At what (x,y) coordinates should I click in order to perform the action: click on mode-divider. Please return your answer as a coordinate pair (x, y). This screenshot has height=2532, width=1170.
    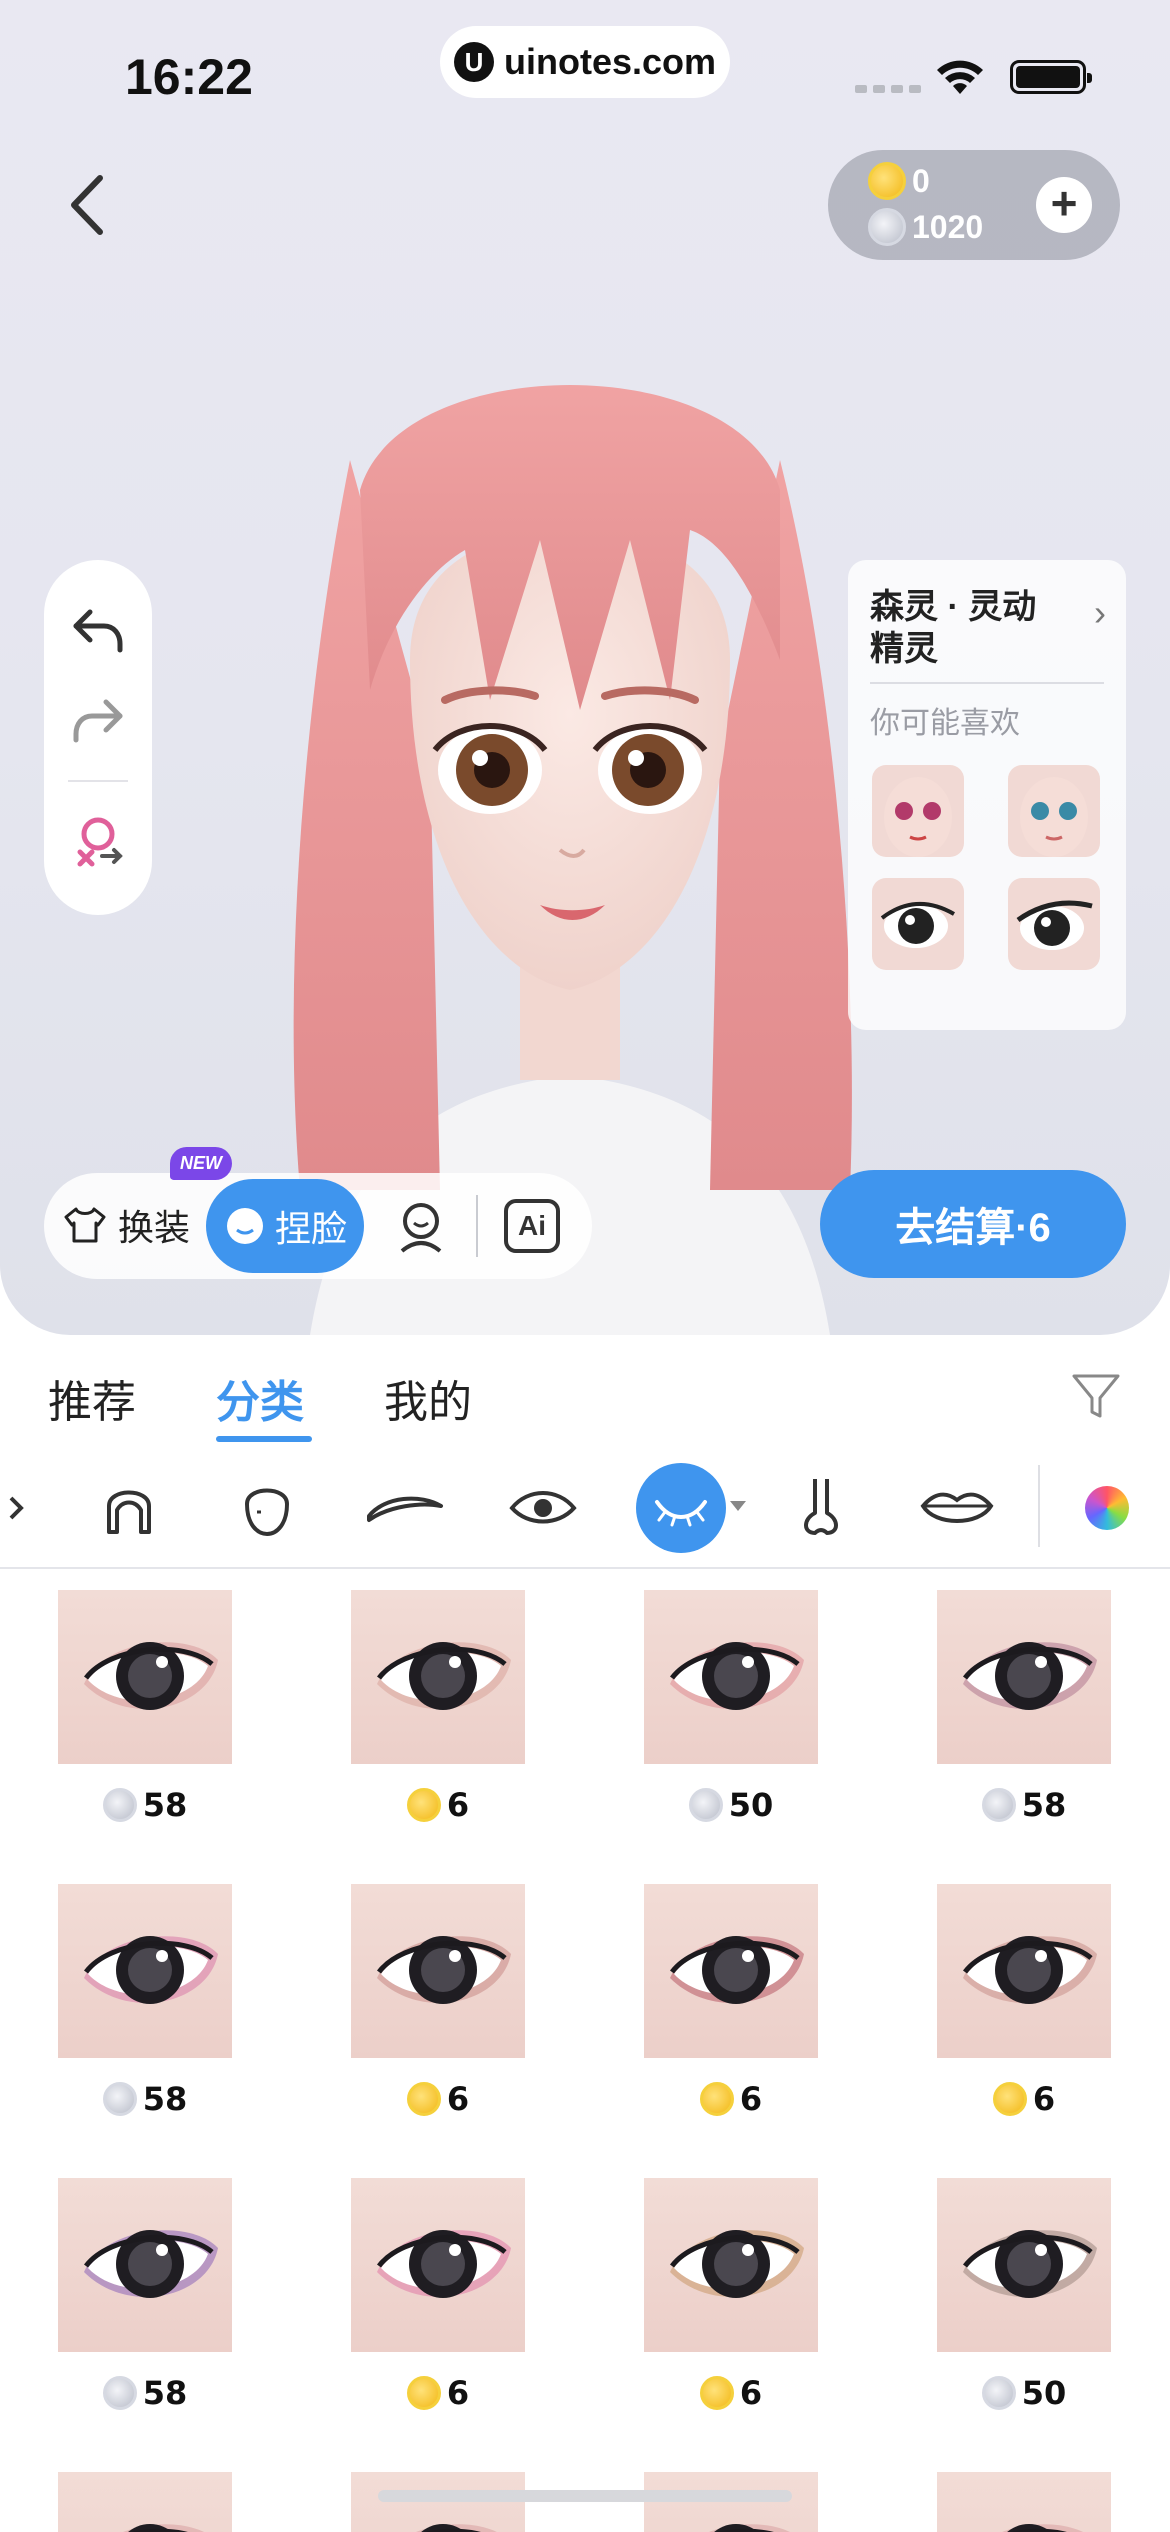
    Looking at the image, I should click on (477, 1226).